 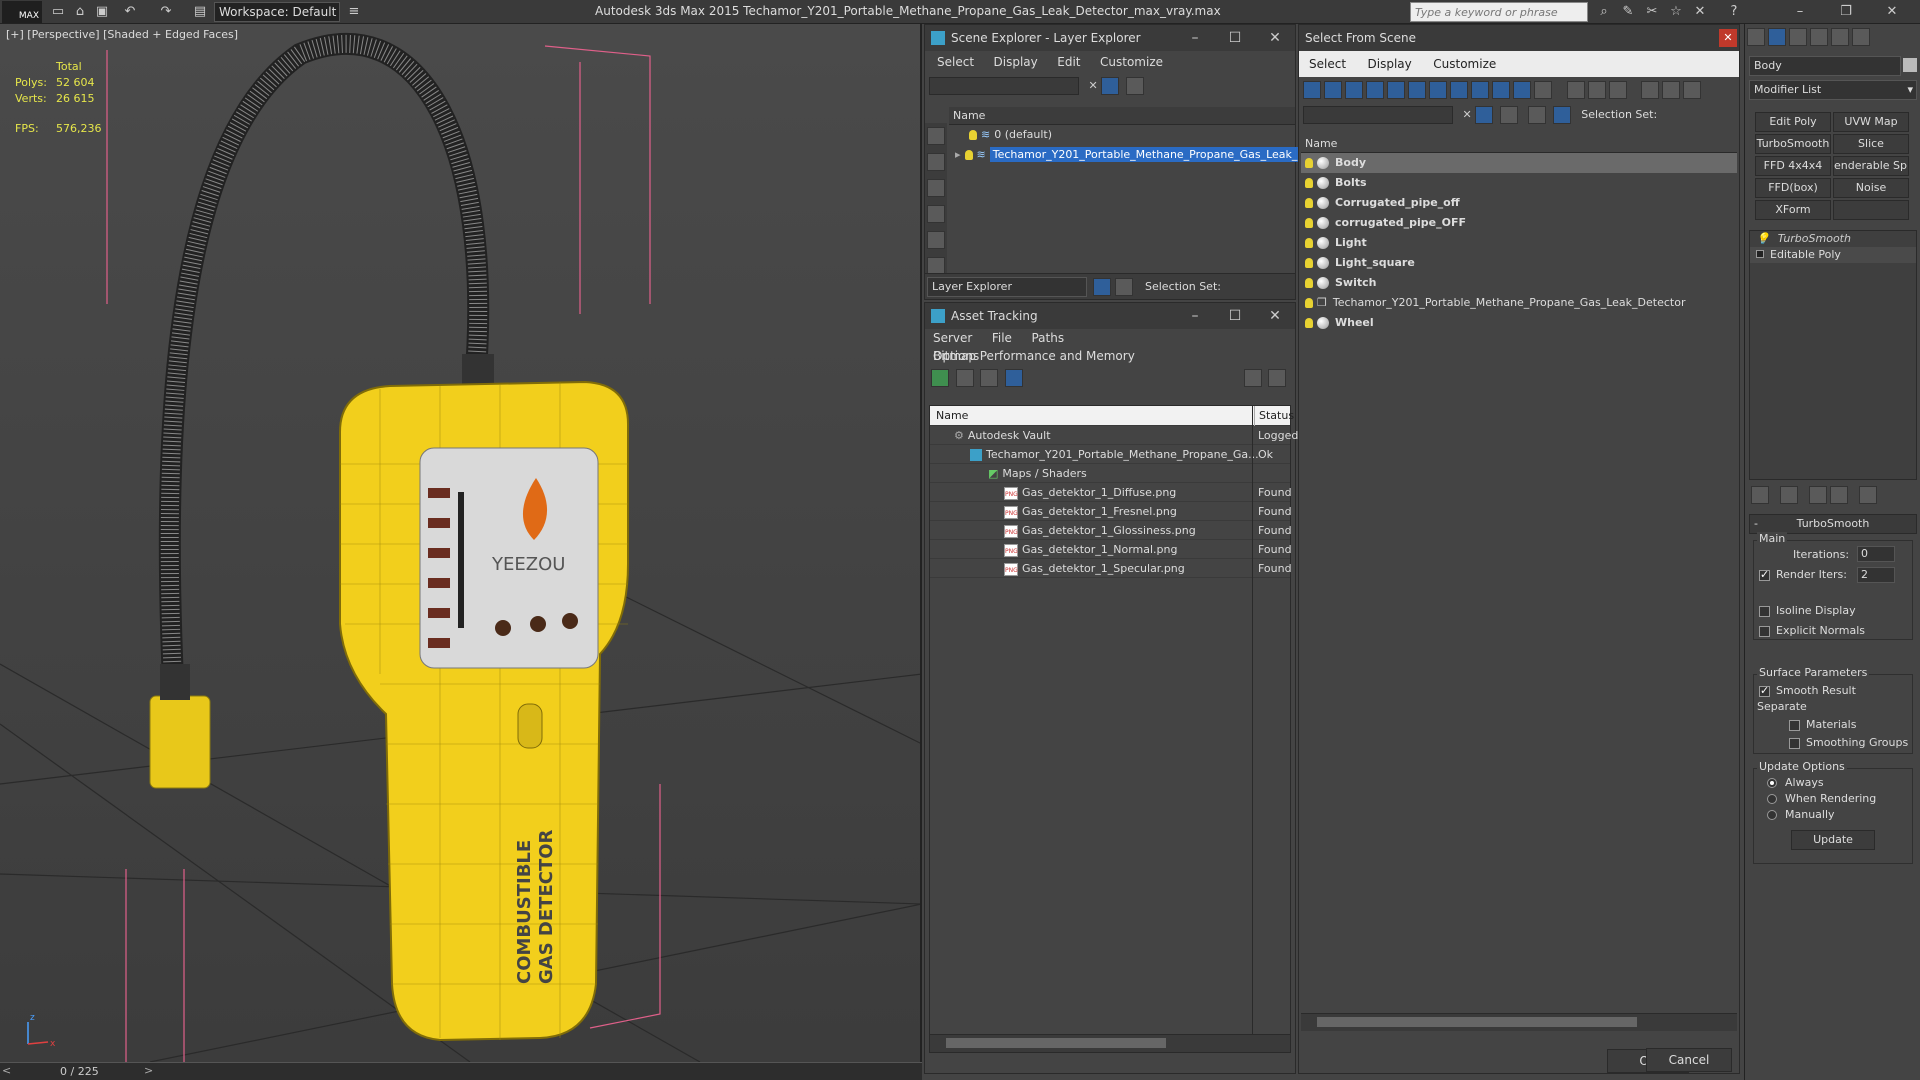 I want to click on render-iters-spinner: 2, so click(x=1876, y=575).